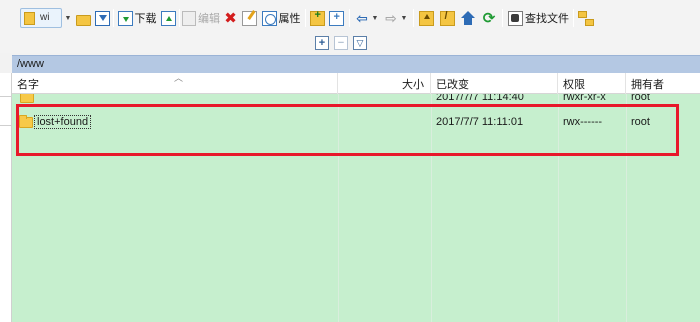  I want to click on arrow-left-icon: ⇦, so click(362, 17).